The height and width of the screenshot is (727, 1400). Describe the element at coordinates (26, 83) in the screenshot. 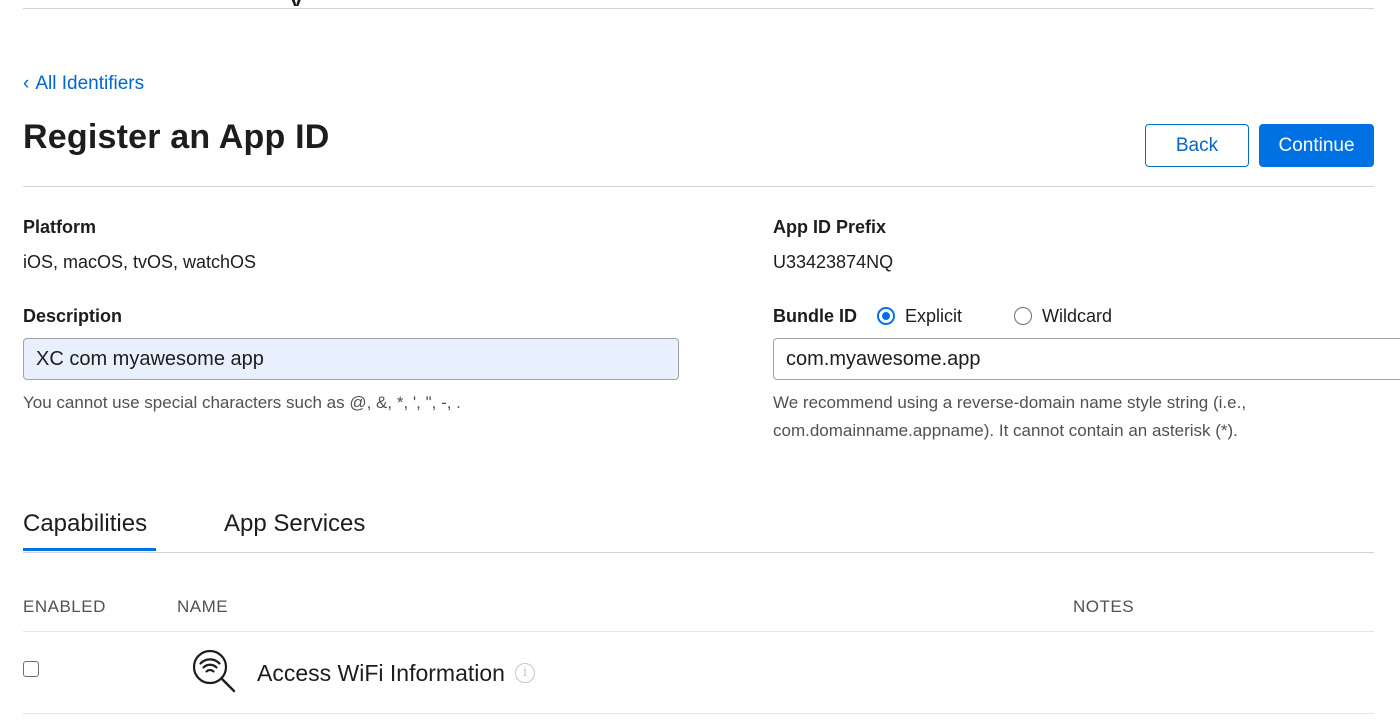

I see `chevron-left-icon: ‹` at that location.